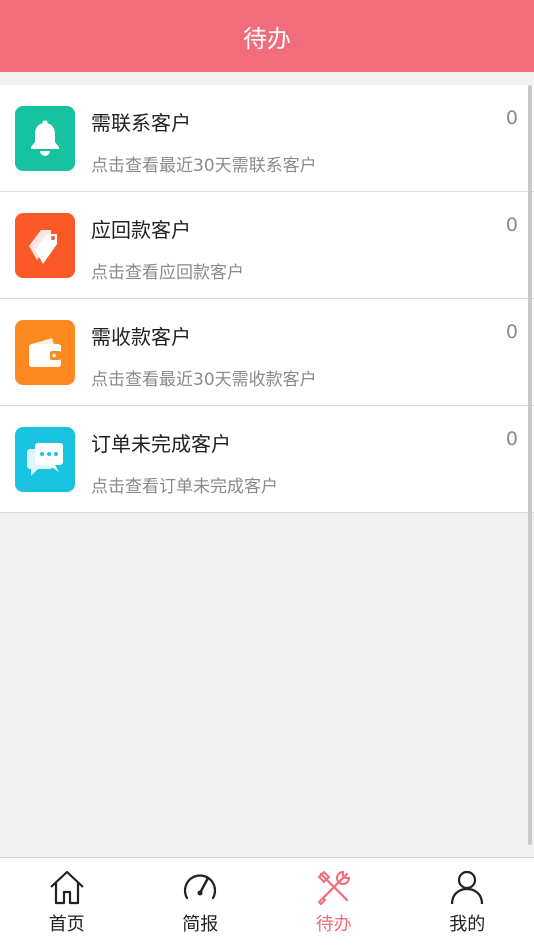  I want to click on speedometer-icon, so click(200, 887).